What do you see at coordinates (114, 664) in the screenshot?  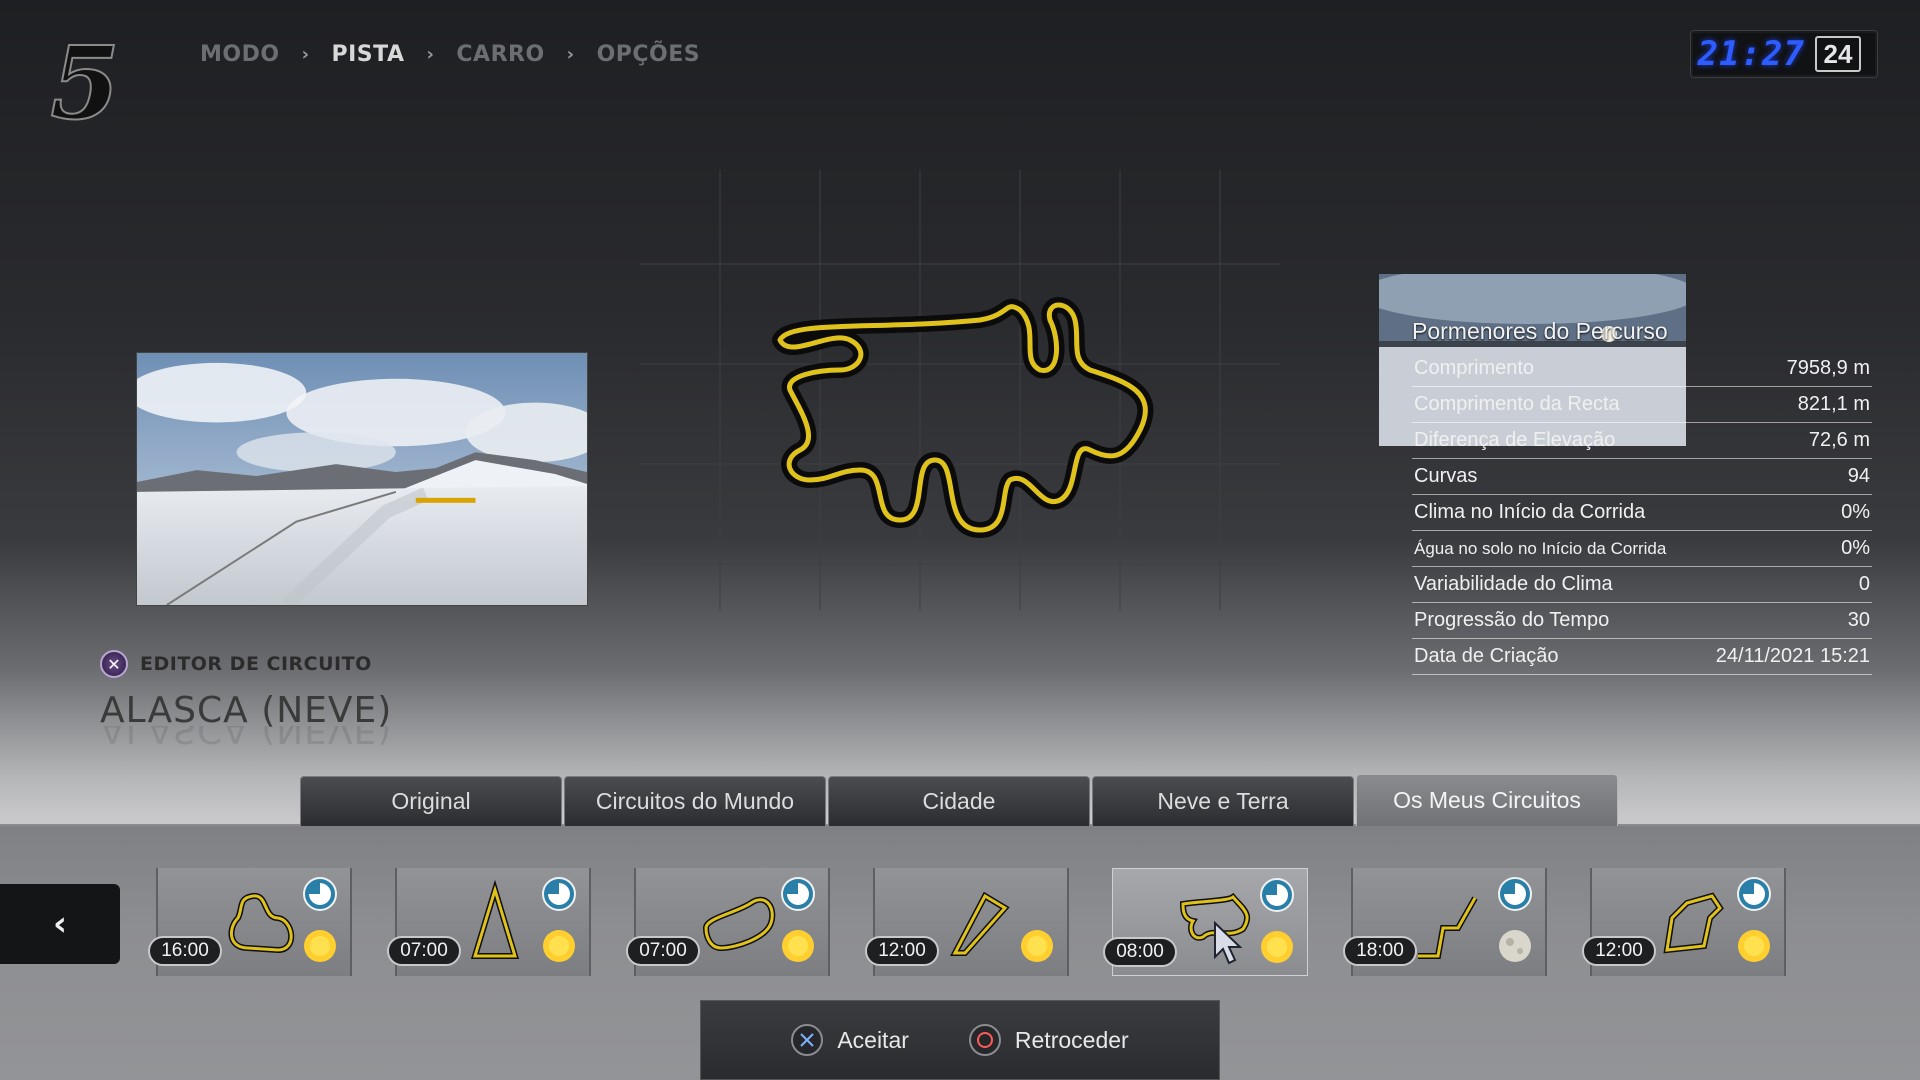 I see `cross-button-icon: ✕` at bounding box center [114, 664].